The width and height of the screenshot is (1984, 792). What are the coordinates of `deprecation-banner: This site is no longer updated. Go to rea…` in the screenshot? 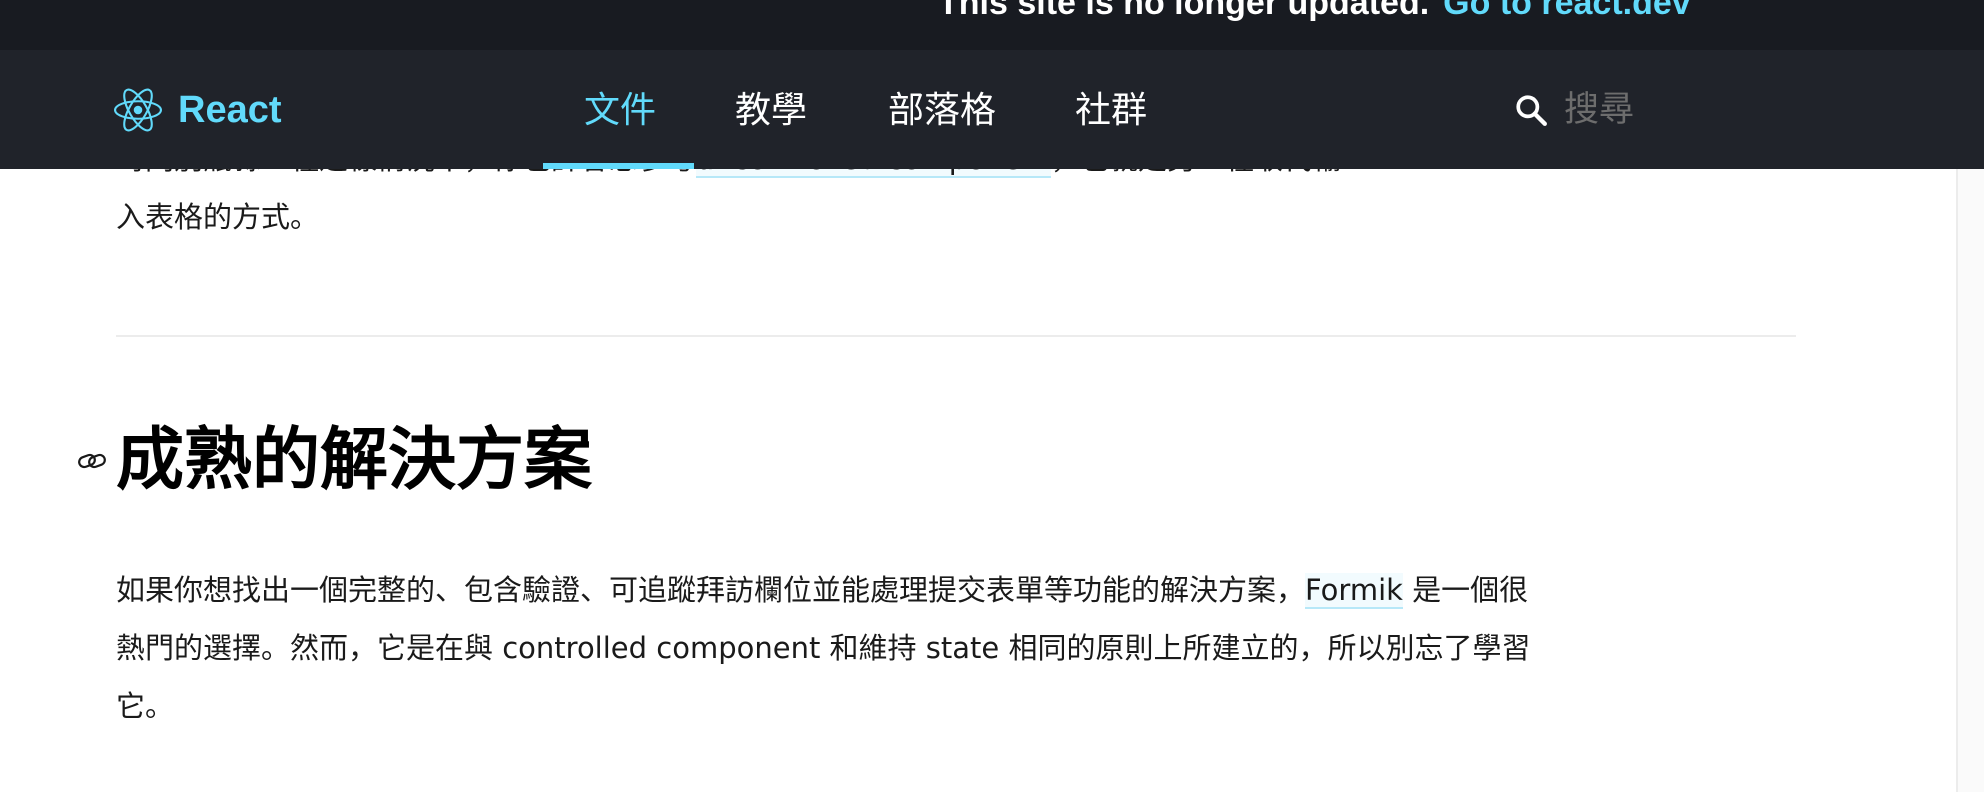 It's located at (992, 25).